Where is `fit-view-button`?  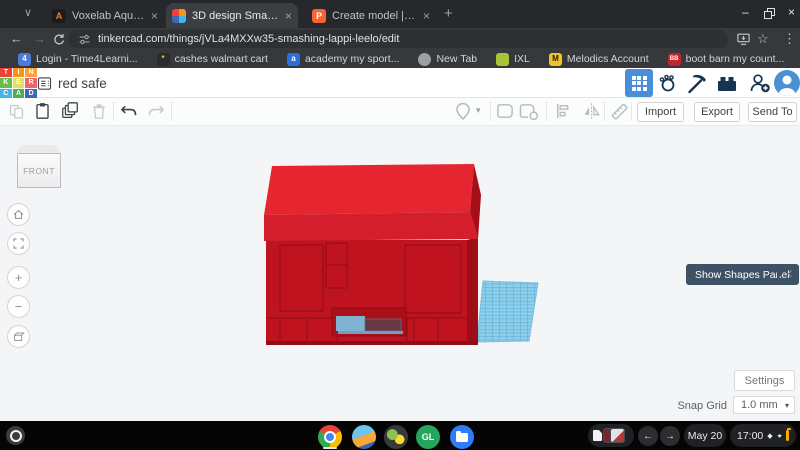
fit-view-button is located at coordinates (18, 243).